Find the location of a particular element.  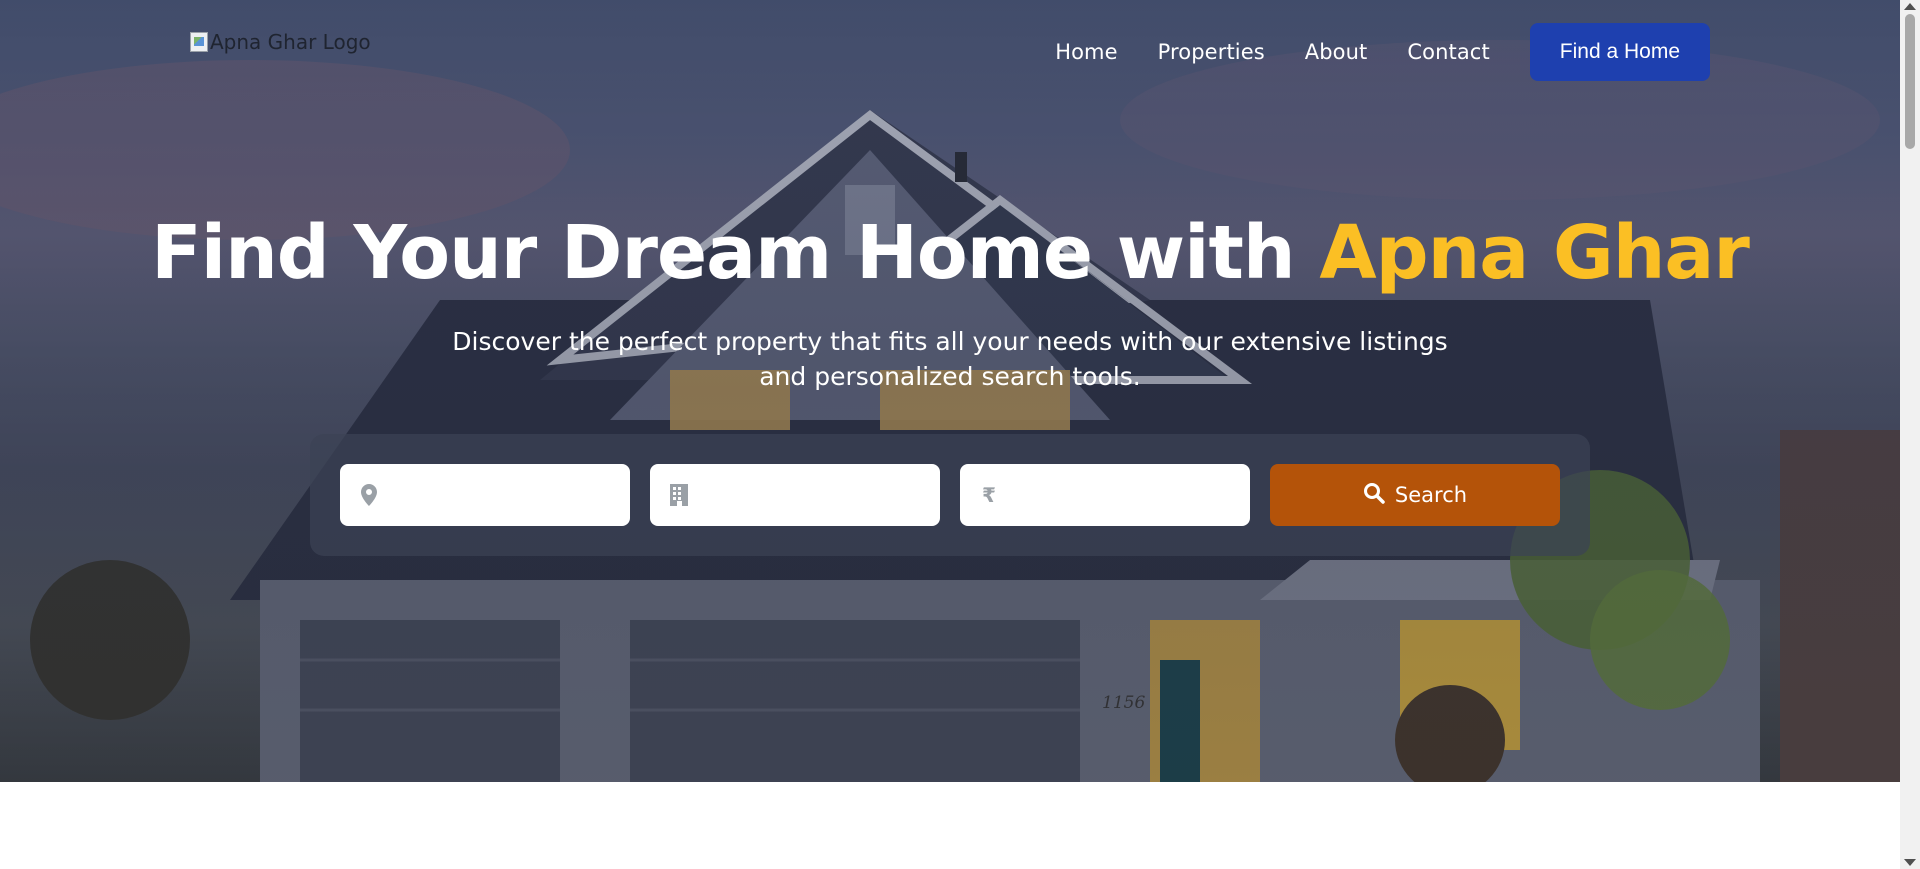

page-scrollbar is located at coordinates (1910, 434).